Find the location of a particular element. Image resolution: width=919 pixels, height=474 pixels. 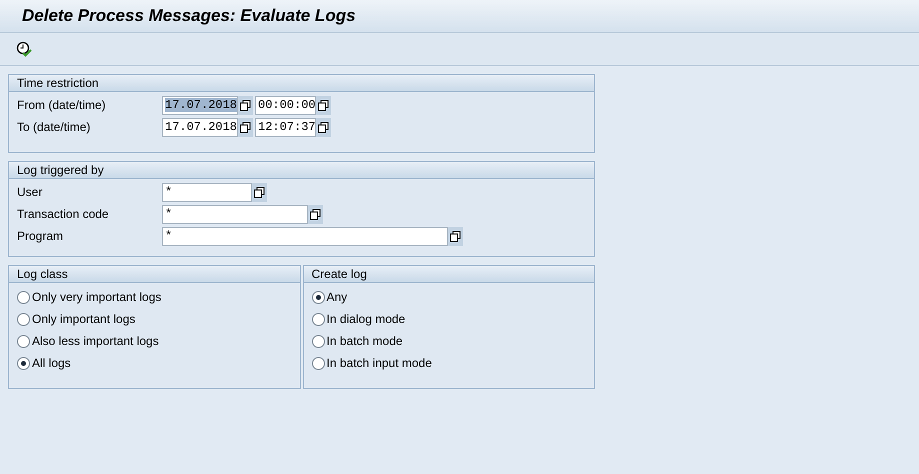

field-label: To (date/time) is located at coordinates (54, 127).